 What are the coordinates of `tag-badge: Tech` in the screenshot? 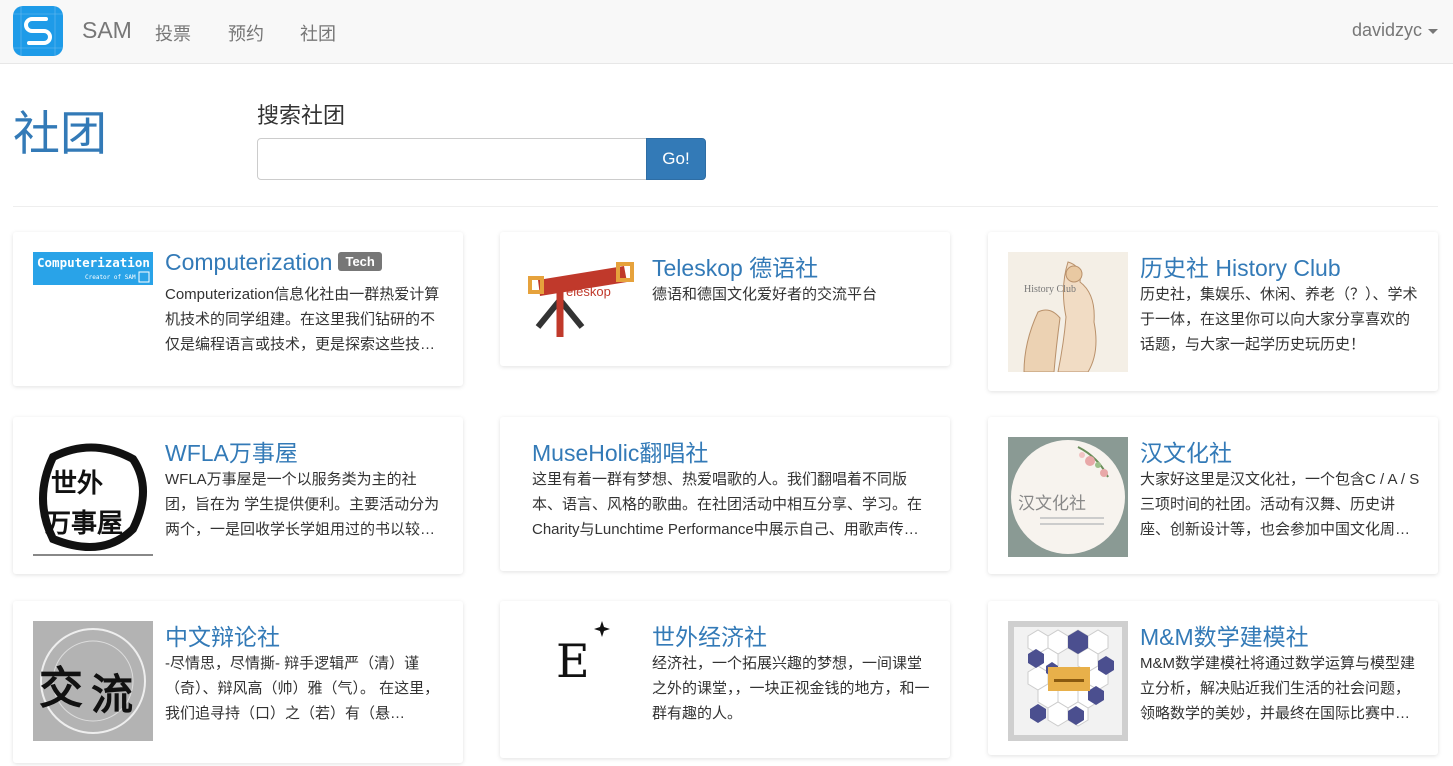 It's located at (360, 261).